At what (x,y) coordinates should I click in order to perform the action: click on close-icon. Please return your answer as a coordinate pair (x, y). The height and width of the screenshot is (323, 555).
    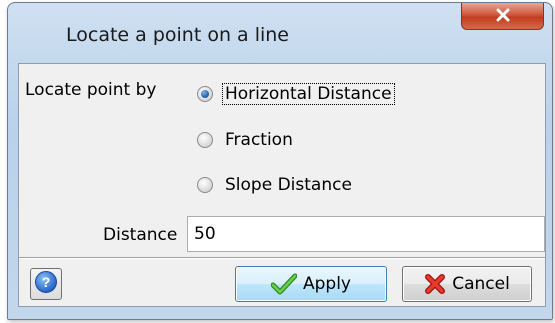
    Looking at the image, I should click on (503, 16).